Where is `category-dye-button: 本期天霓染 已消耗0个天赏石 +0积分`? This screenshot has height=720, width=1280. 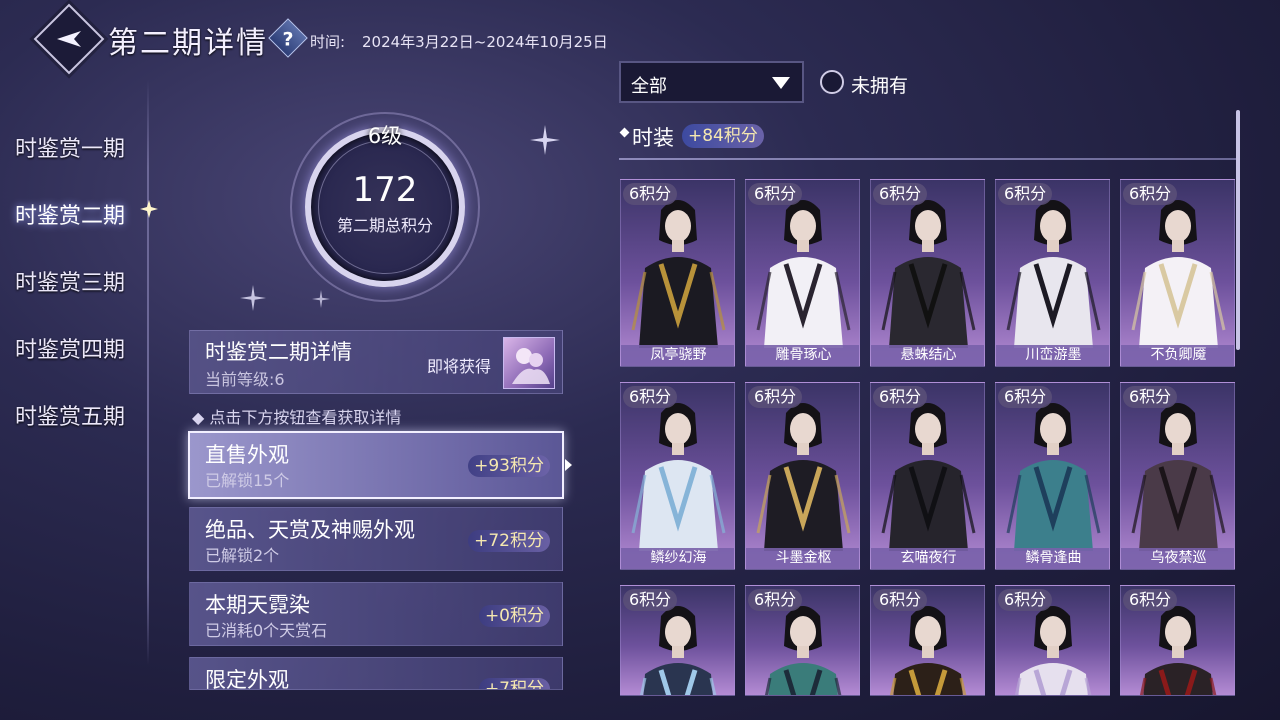 category-dye-button: 本期天霓染 已消耗0个天赏石 +0积分 is located at coordinates (376, 614).